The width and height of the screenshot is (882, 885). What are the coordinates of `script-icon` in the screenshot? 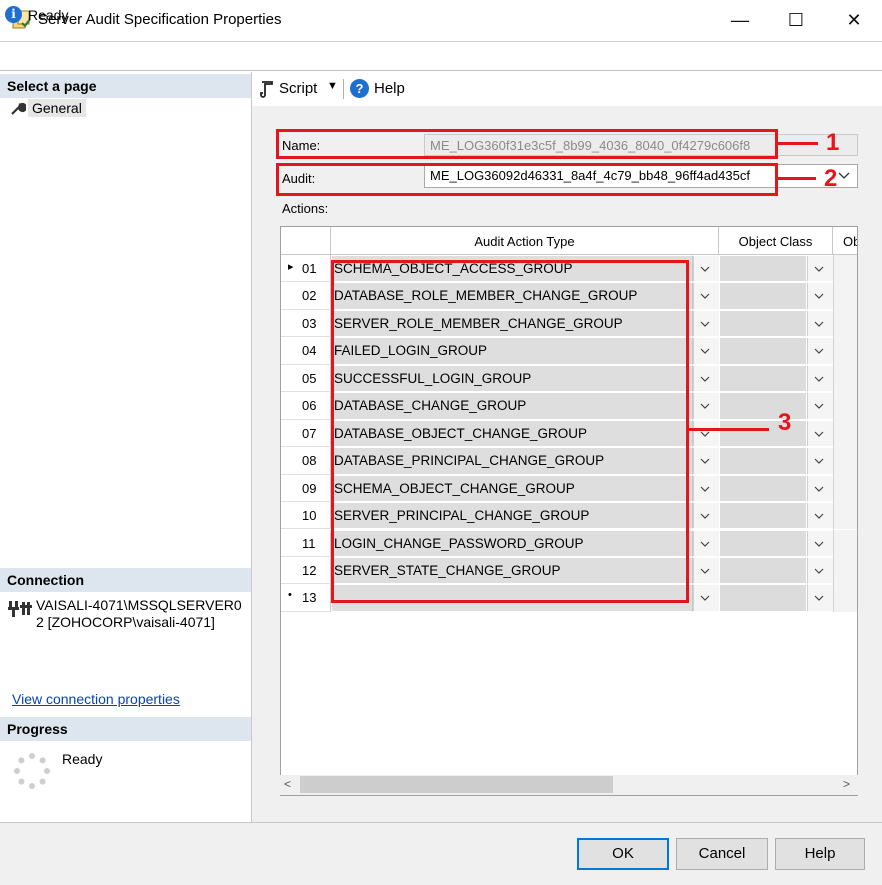 It's located at (266, 89).